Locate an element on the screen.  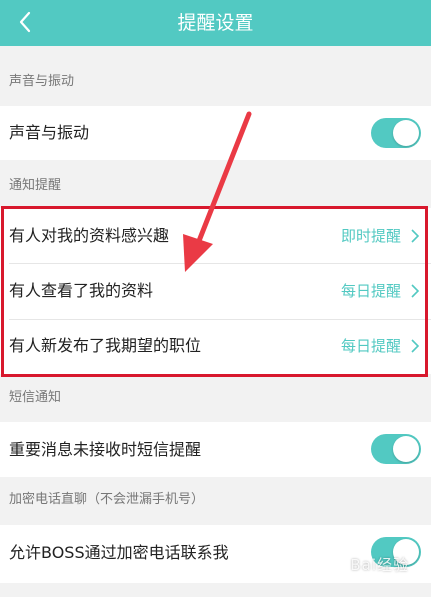
list-item: 有人查看了我的资料 每日提醒 is located at coordinates (215, 291).